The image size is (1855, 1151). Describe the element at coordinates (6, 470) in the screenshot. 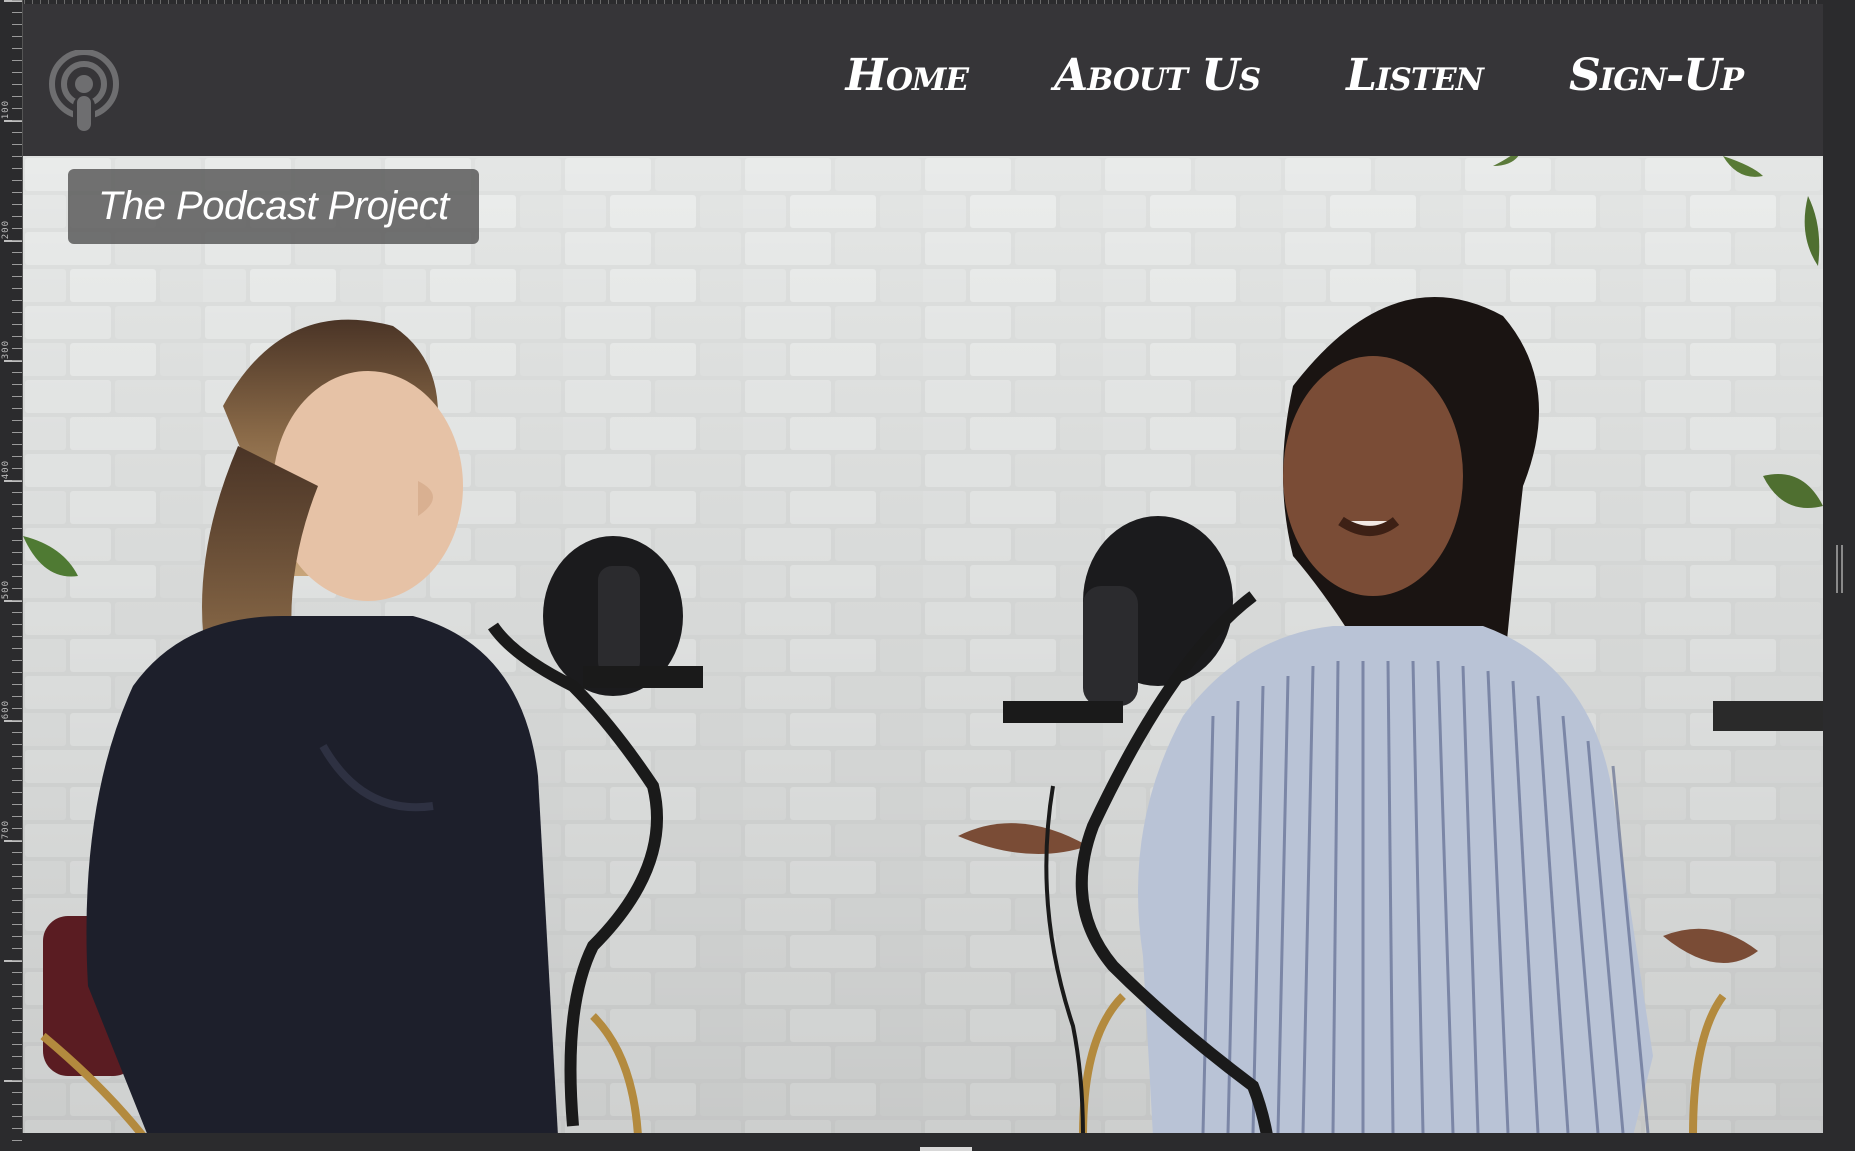

I see `ruler-mark: 400` at that location.